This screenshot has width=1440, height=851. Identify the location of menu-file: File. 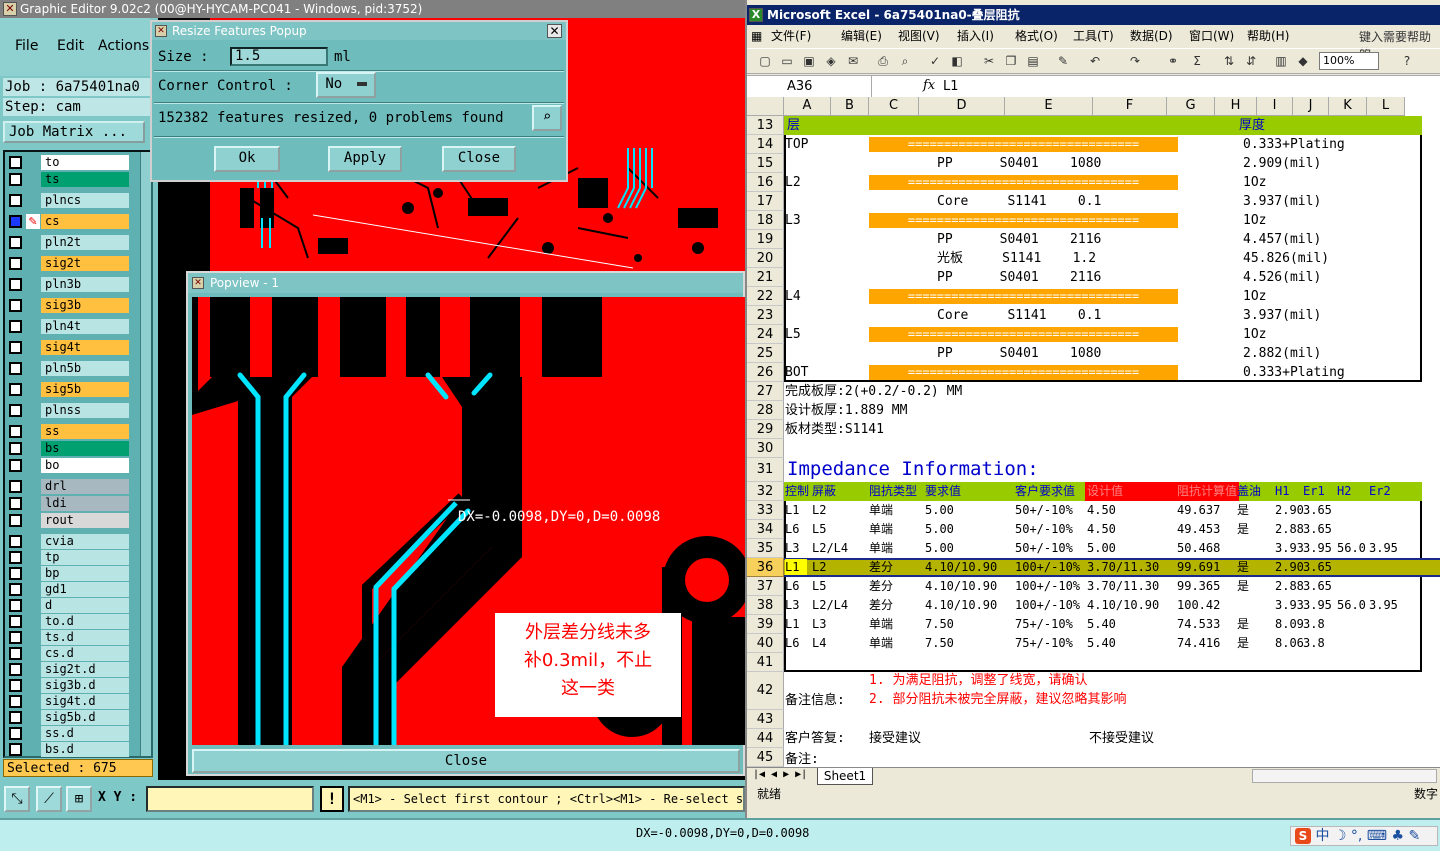
(26, 46).